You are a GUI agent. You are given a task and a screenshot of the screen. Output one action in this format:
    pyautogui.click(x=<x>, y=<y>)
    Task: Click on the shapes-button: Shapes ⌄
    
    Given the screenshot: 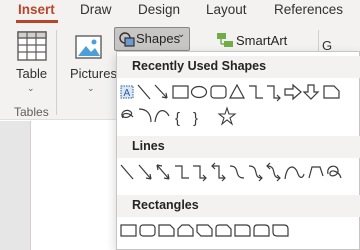 What is the action you would take?
    pyautogui.click(x=152, y=39)
    